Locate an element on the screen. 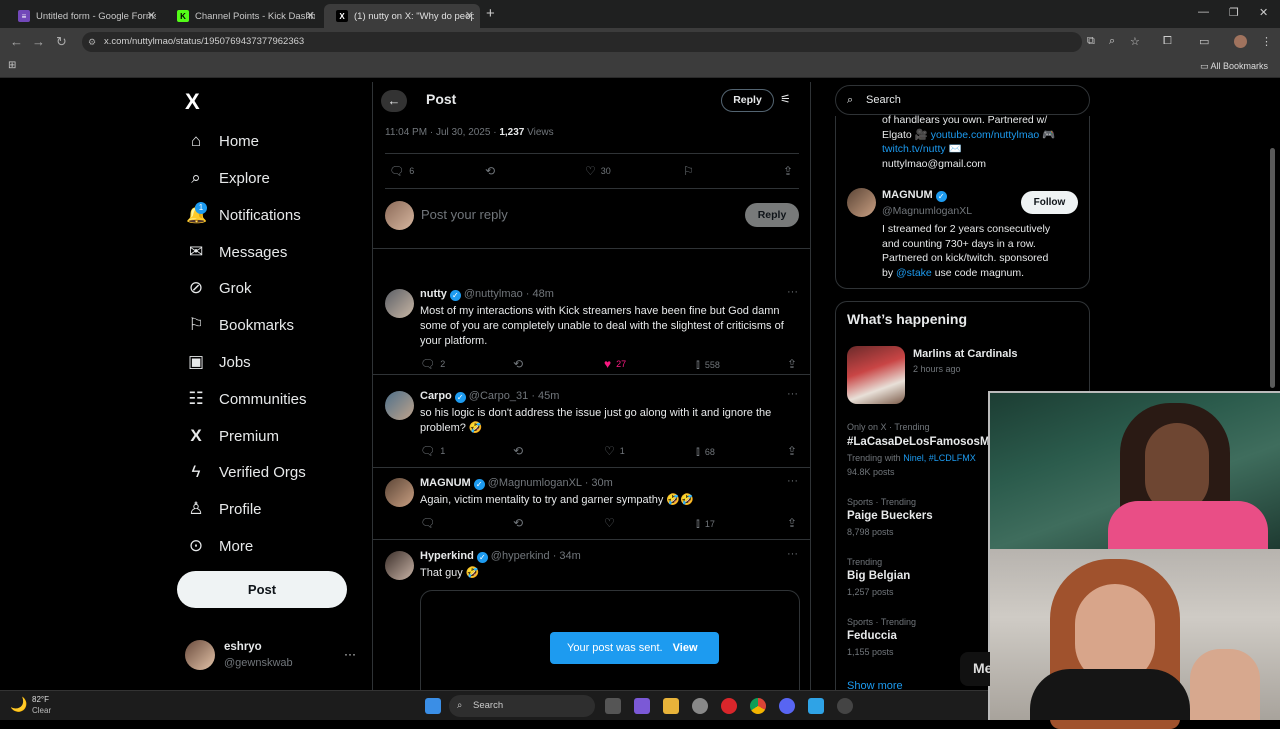  star-icon: ☆ is located at coordinates (1135, 41).